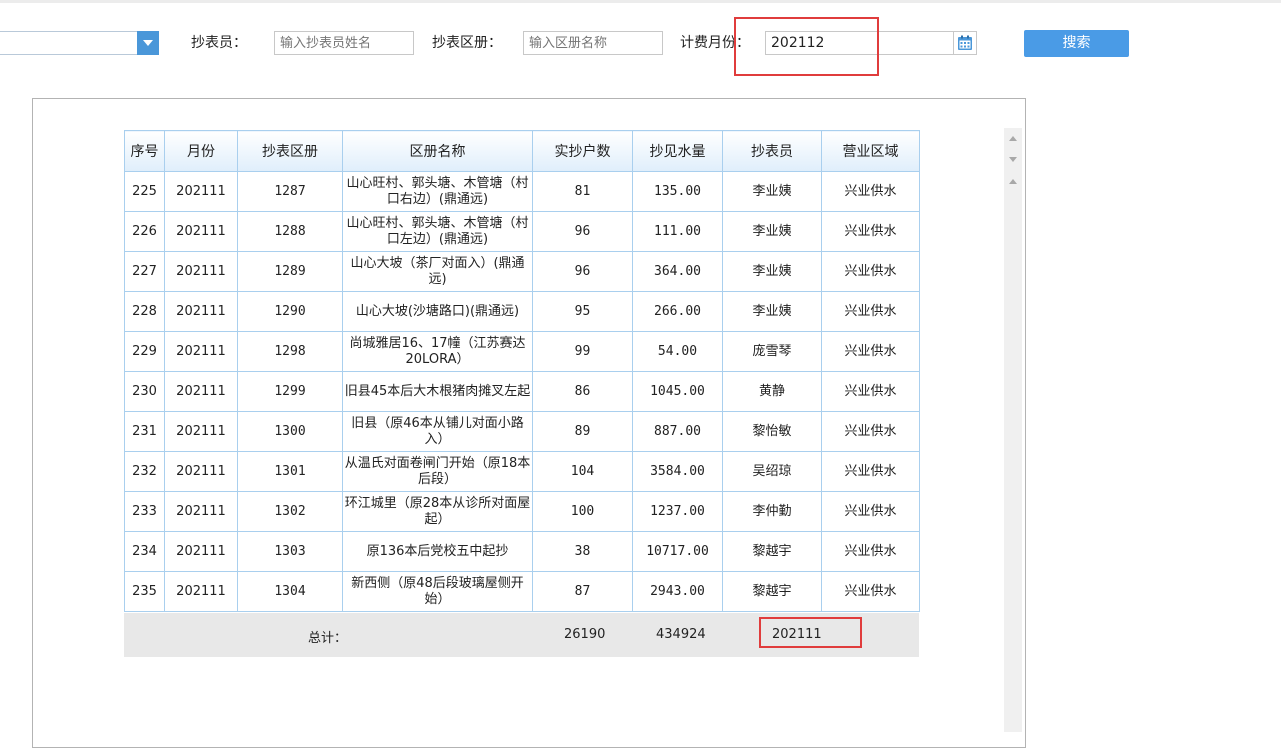 The height and width of the screenshot is (748, 1281). What do you see at coordinates (772, 391) in the screenshot?
I see `cell-reader: 黄静` at bounding box center [772, 391].